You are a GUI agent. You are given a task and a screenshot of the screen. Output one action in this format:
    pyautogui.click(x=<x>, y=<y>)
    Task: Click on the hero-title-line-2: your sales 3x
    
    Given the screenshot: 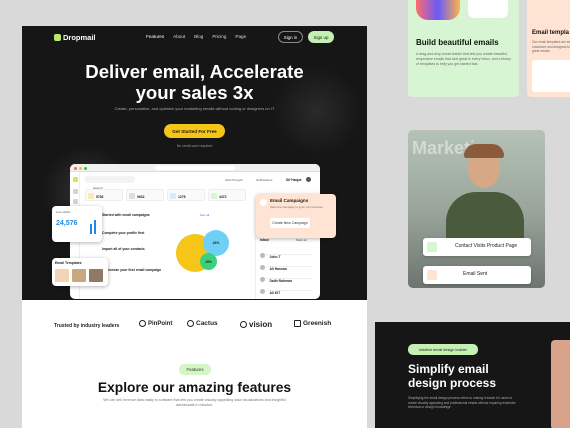 What is the action you would take?
    pyautogui.click(x=194, y=92)
    